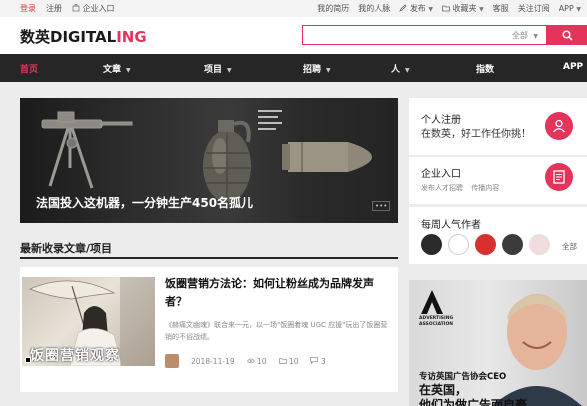 The image size is (587, 406). I want to click on comments-value: 3, so click(323, 361).